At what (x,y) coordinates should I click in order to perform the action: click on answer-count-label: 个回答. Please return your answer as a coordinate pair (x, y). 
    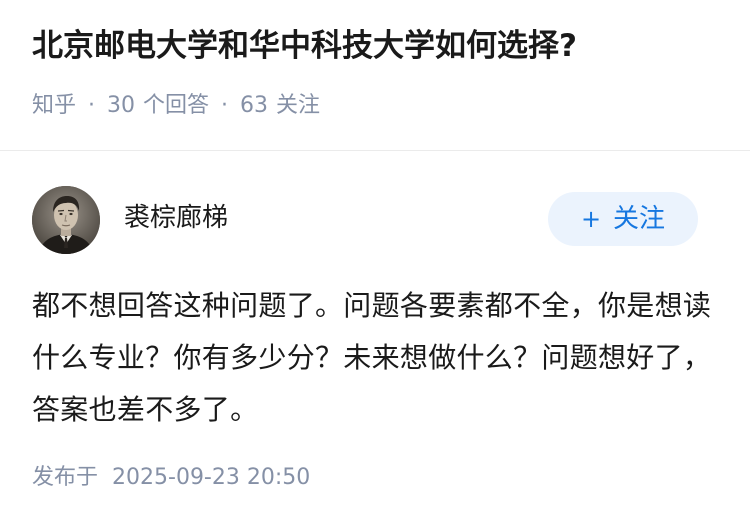
    Looking at the image, I should click on (176, 106).